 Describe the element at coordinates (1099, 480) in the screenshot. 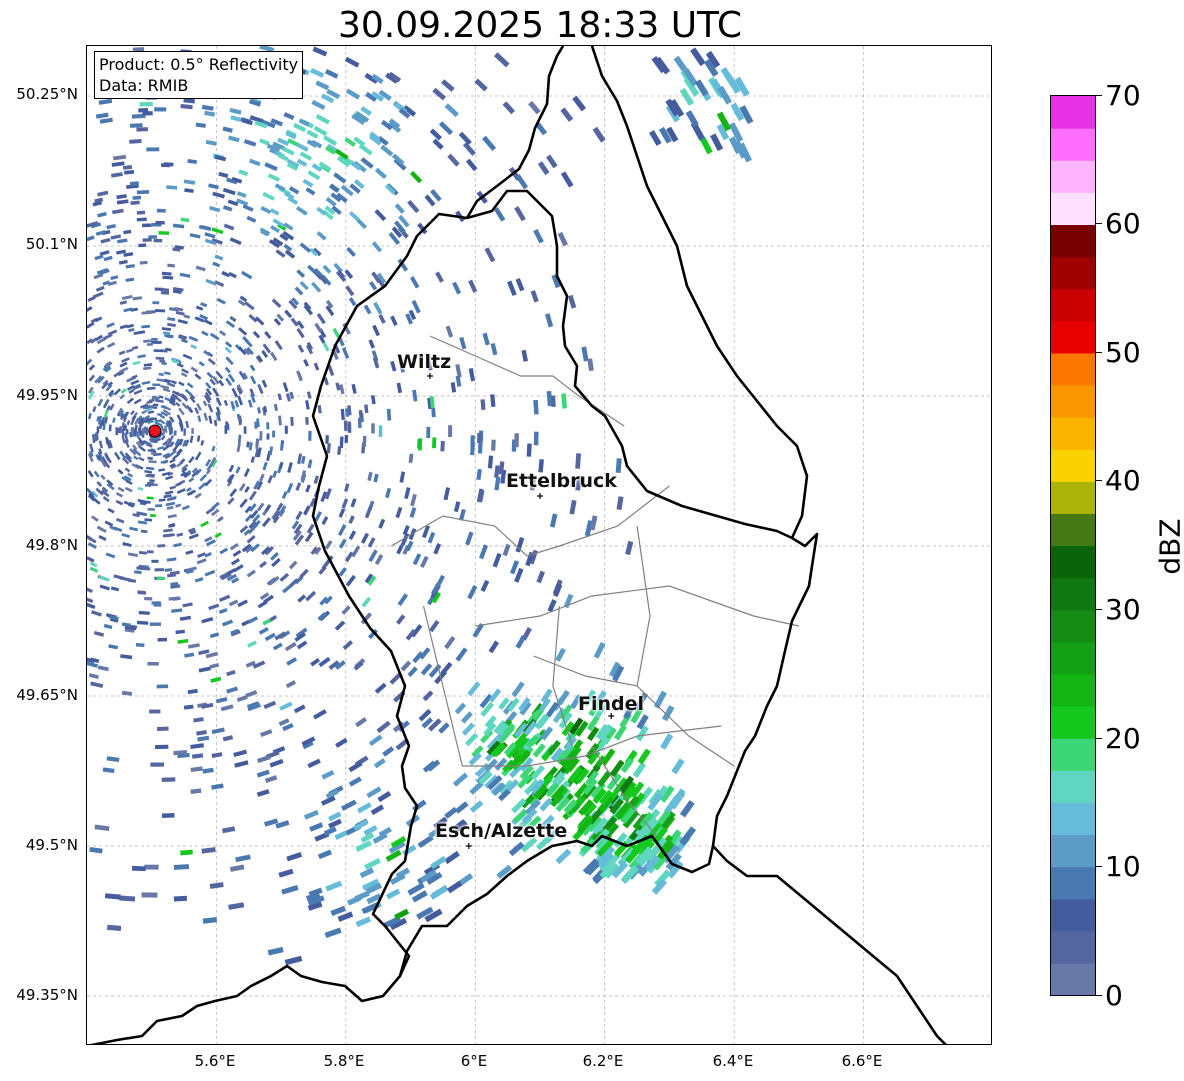

I see `colorbar-tick` at that location.